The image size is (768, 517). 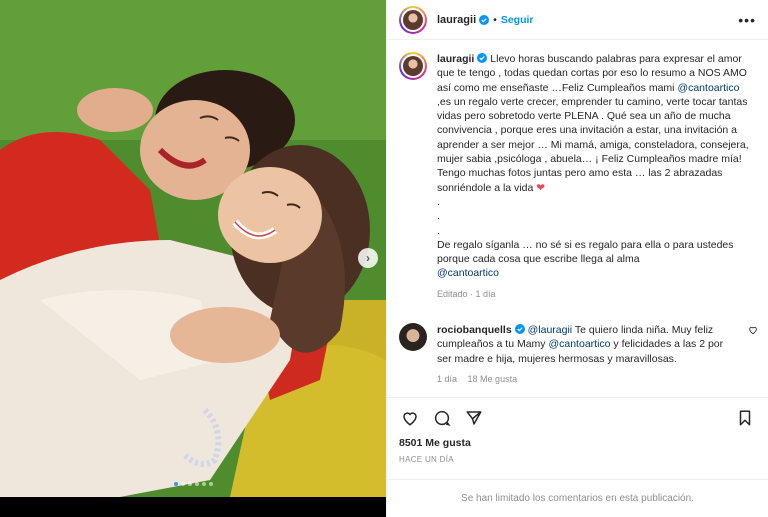 What do you see at coordinates (466, 293) in the screenshot?
I see `caption-meta: Editado · 1 día` at bounding box center [466, 293].